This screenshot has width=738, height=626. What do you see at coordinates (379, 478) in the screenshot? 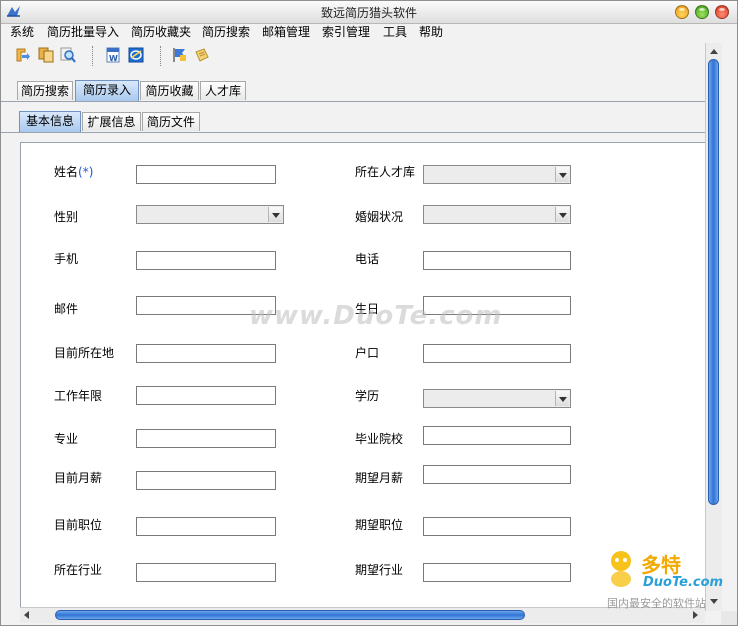
I see `label-expected-salary: 期望月薪` at bounding box center [379, 478].